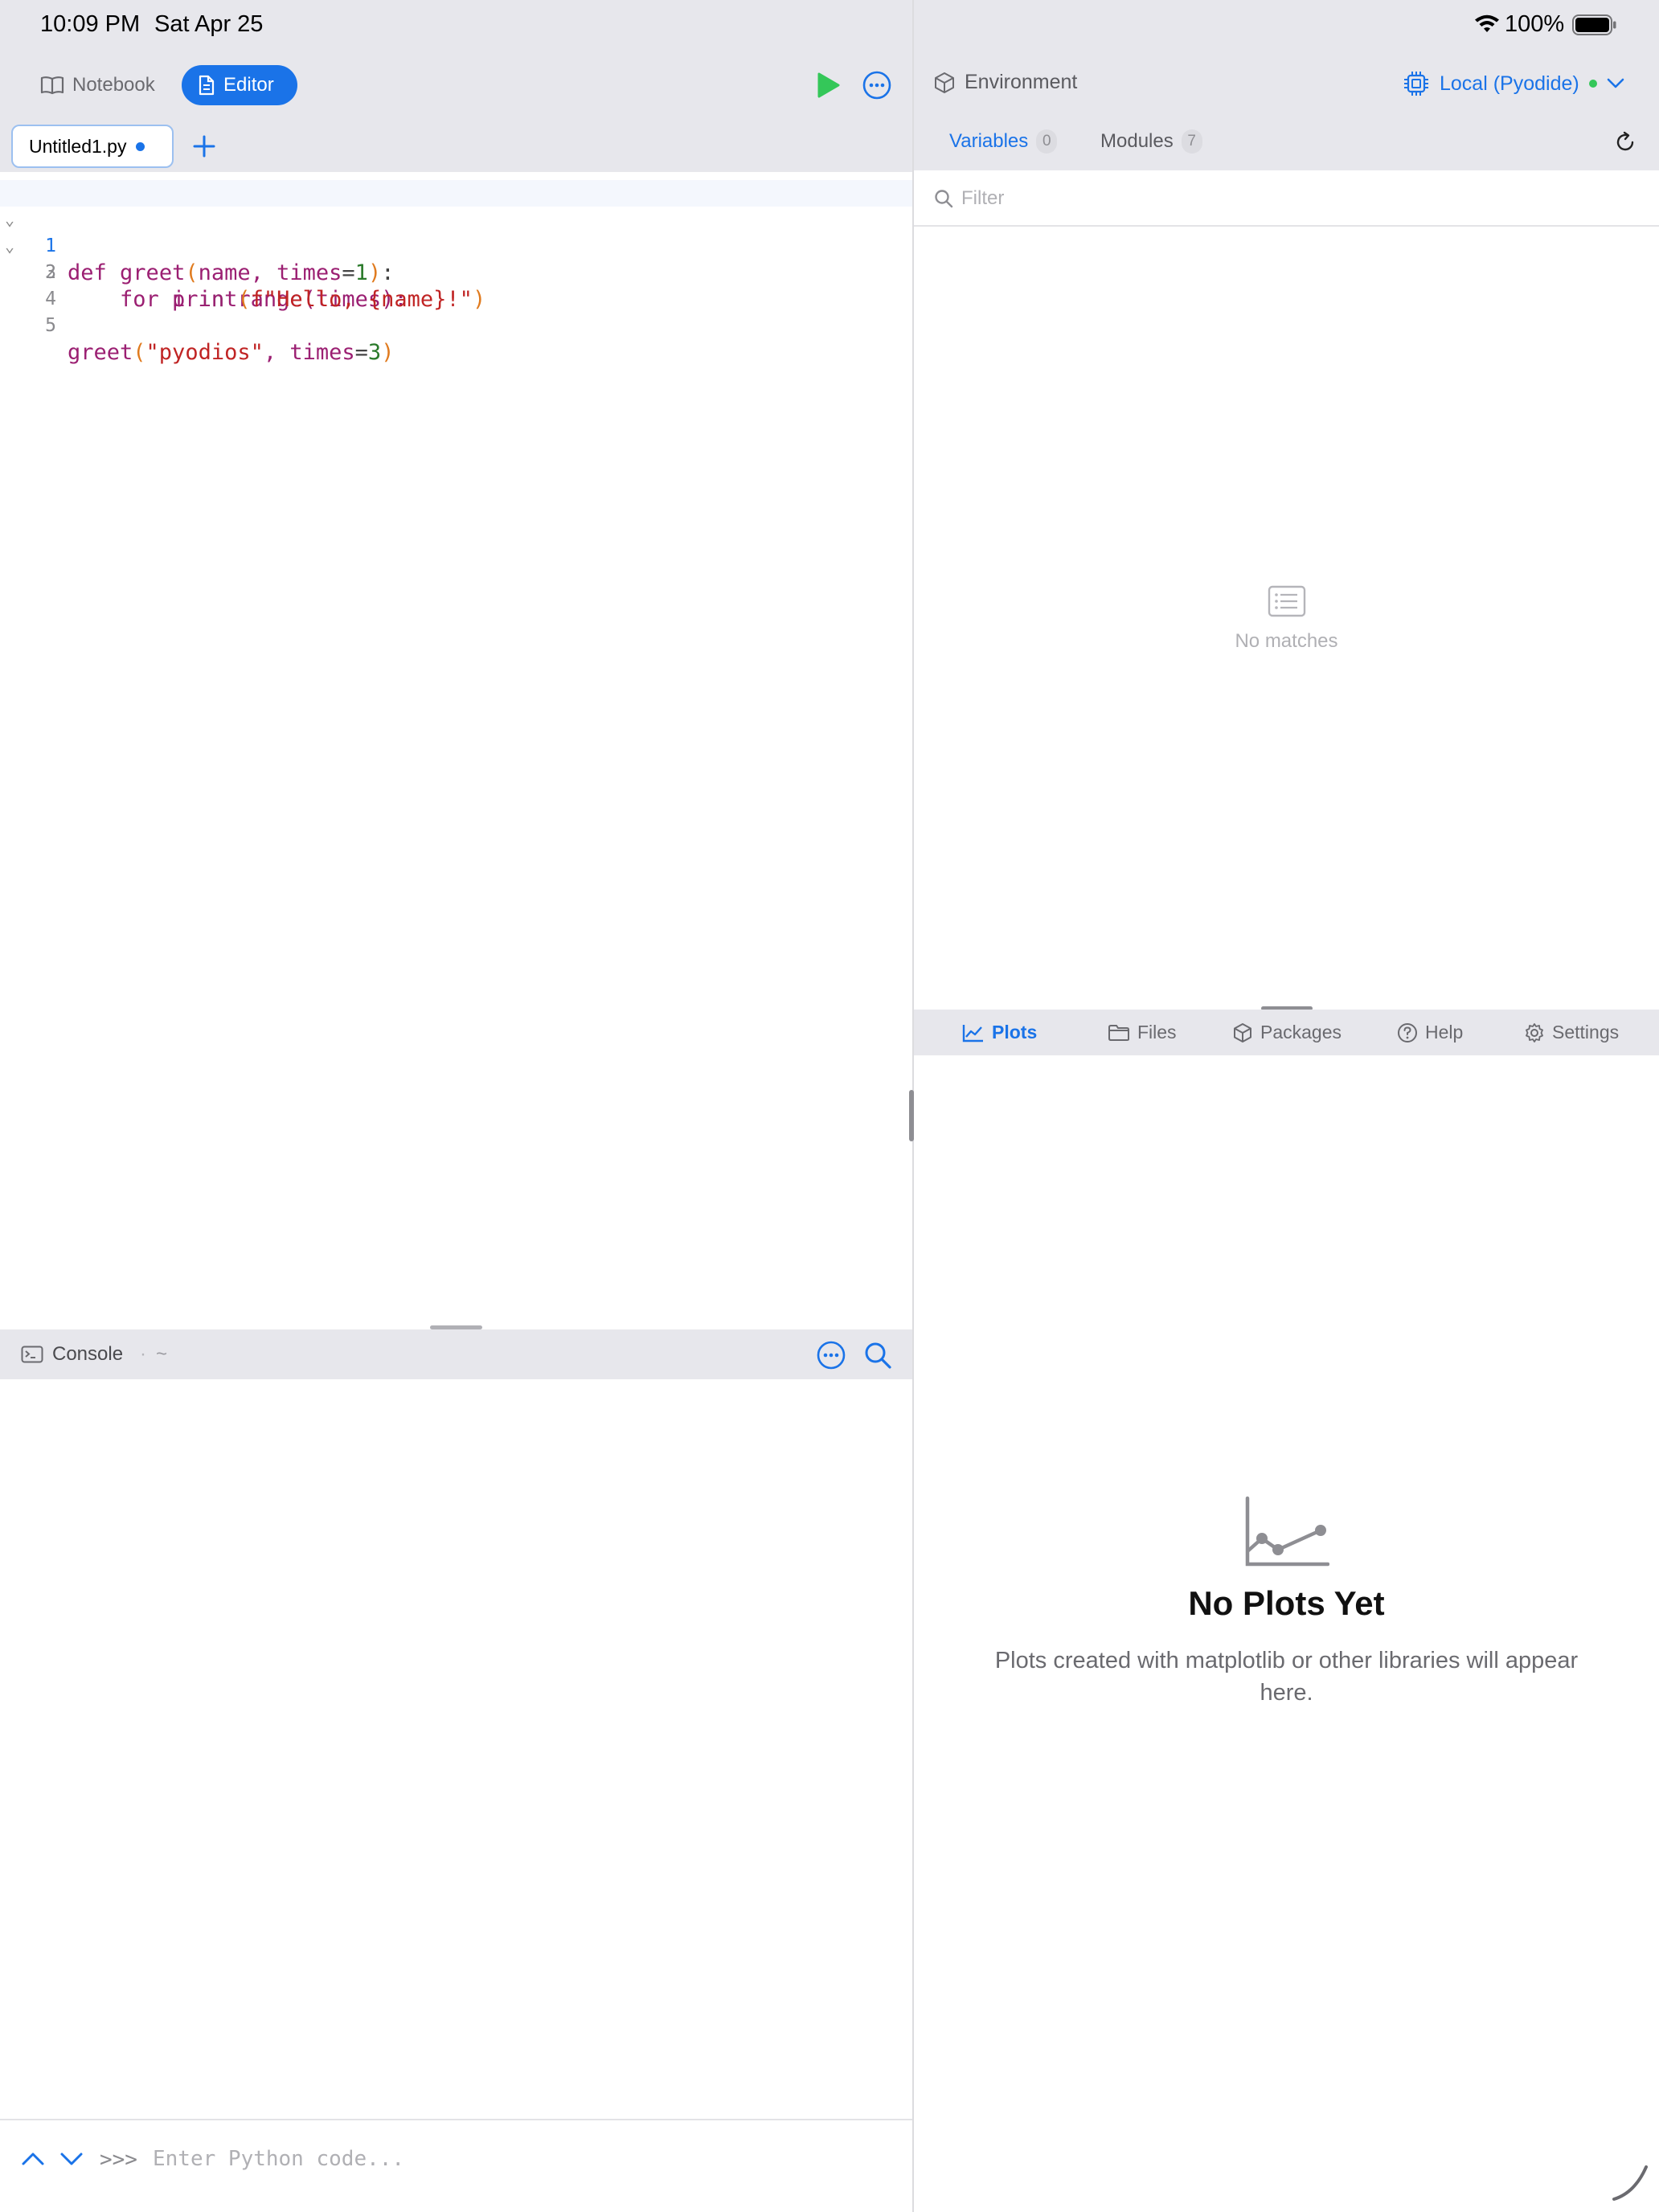 The image size is (1659, 2212). I want to click on console-input-bar: >>>, so click(456, 2165).